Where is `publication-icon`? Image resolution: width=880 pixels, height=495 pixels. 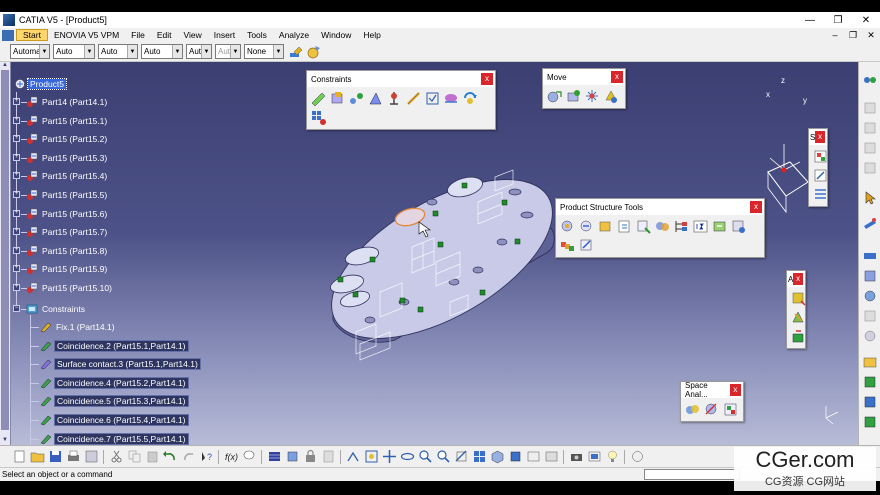 publication-icon is located at coordinates (870, 336).